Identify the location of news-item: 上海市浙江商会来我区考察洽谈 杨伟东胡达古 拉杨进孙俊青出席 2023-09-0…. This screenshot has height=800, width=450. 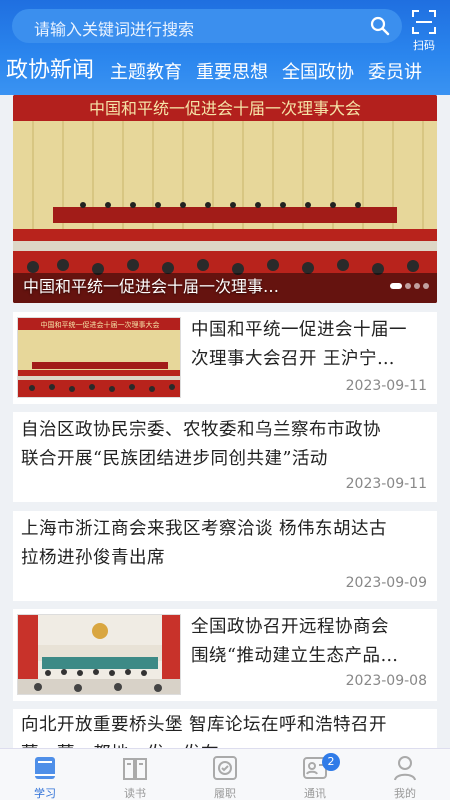
(225, 556).